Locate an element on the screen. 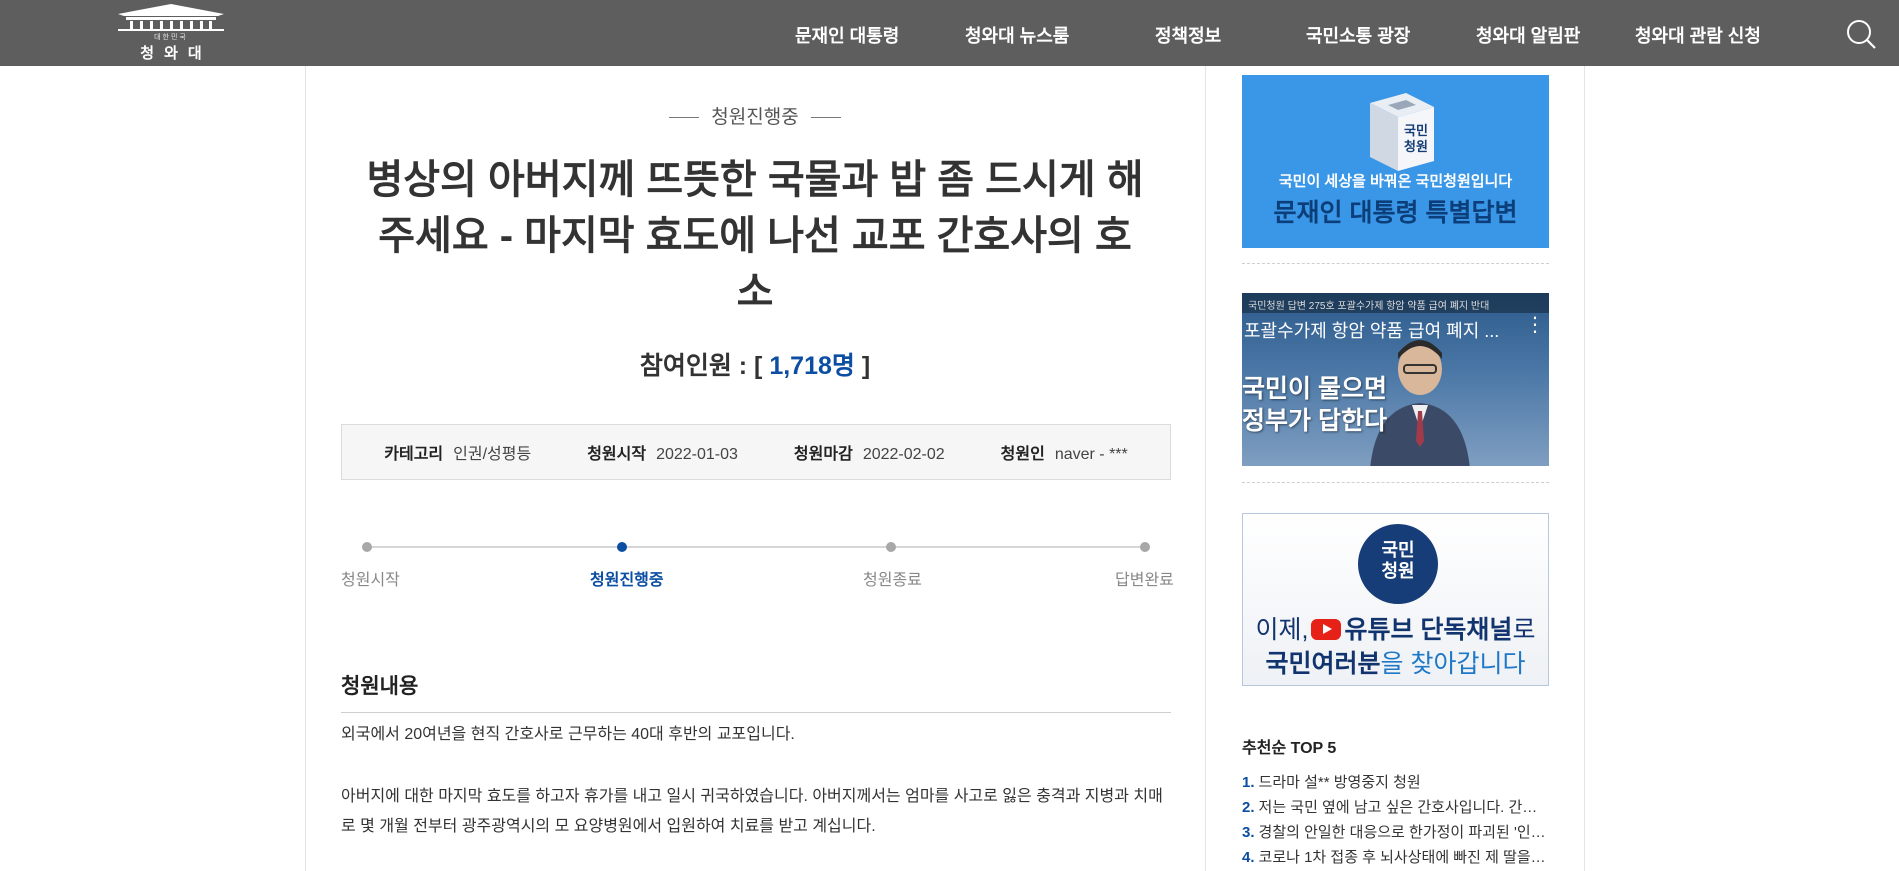 This screenshot has height=871, width=1899. step-label-closed: 청원종료 is located at coordinates (892, 580).